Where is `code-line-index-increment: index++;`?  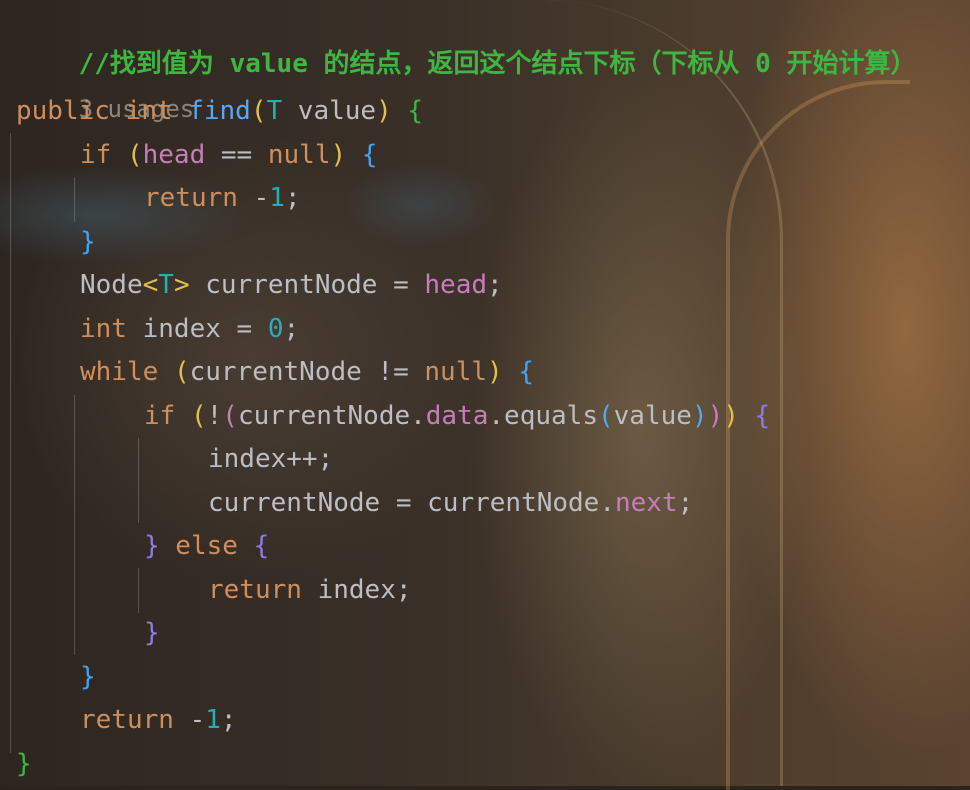 code-line-index-increment: index++; is located at coordinates (270, 459).